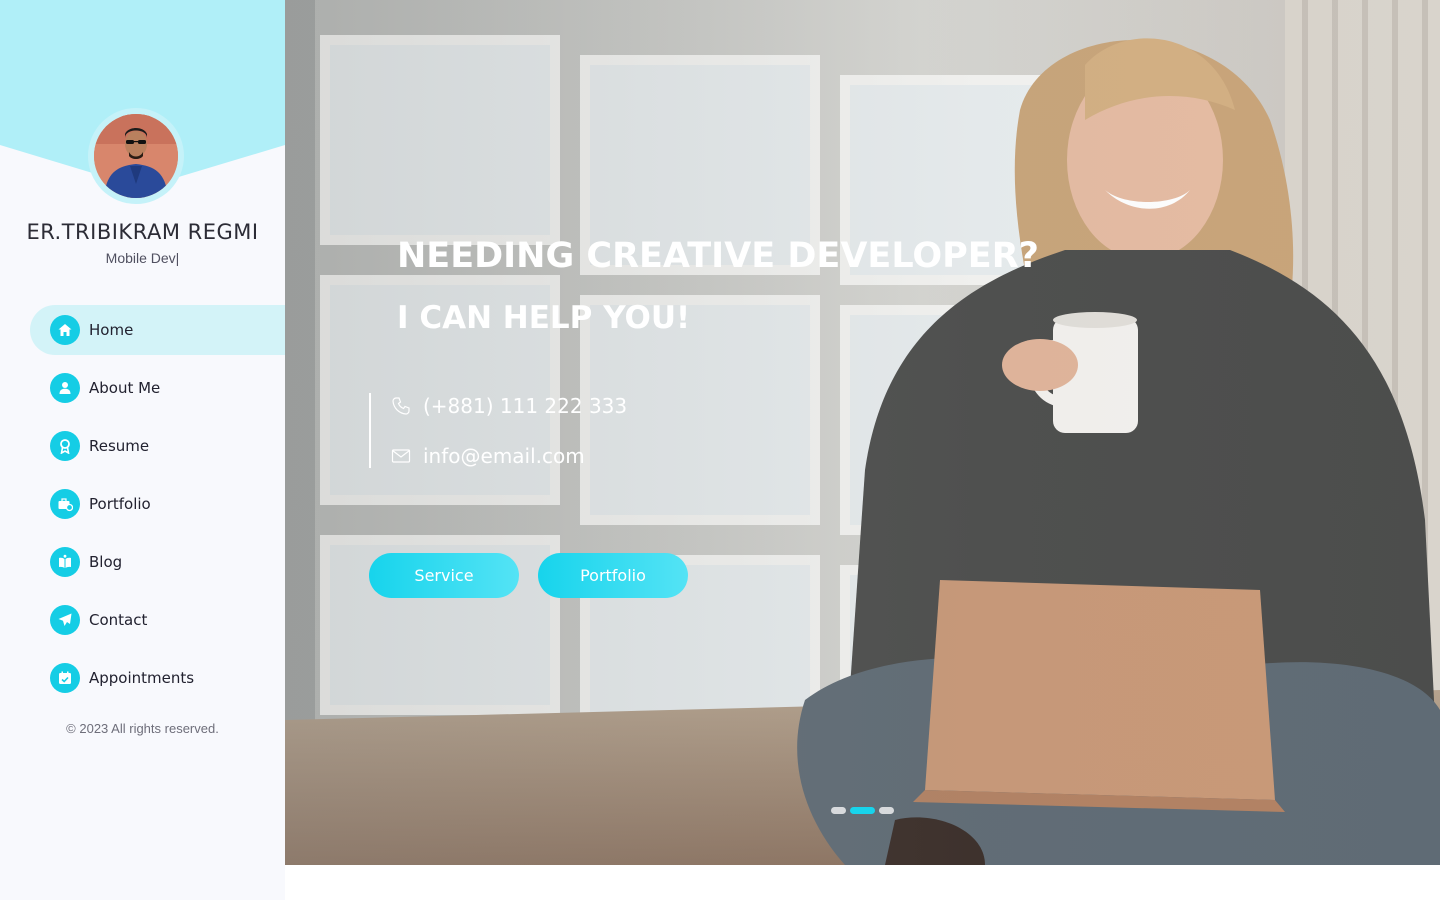 The height and width of the screenshot is (900, 1440). I want to click on portfolio-button: Portfolio, so click(613, 575).